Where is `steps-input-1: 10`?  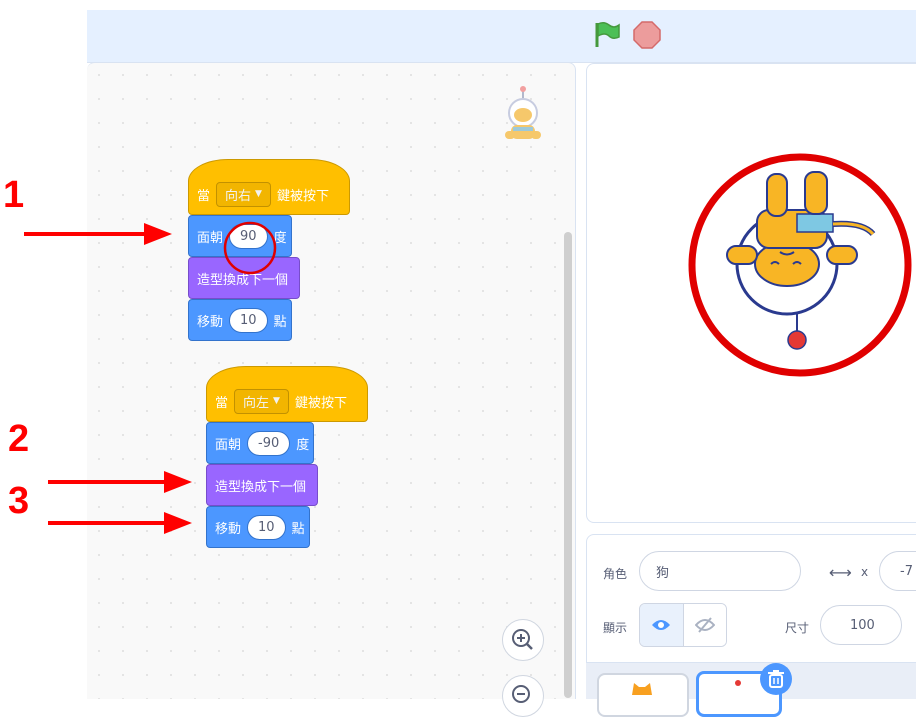
steps-input-1: 10 is located at coordinates (248, 320).